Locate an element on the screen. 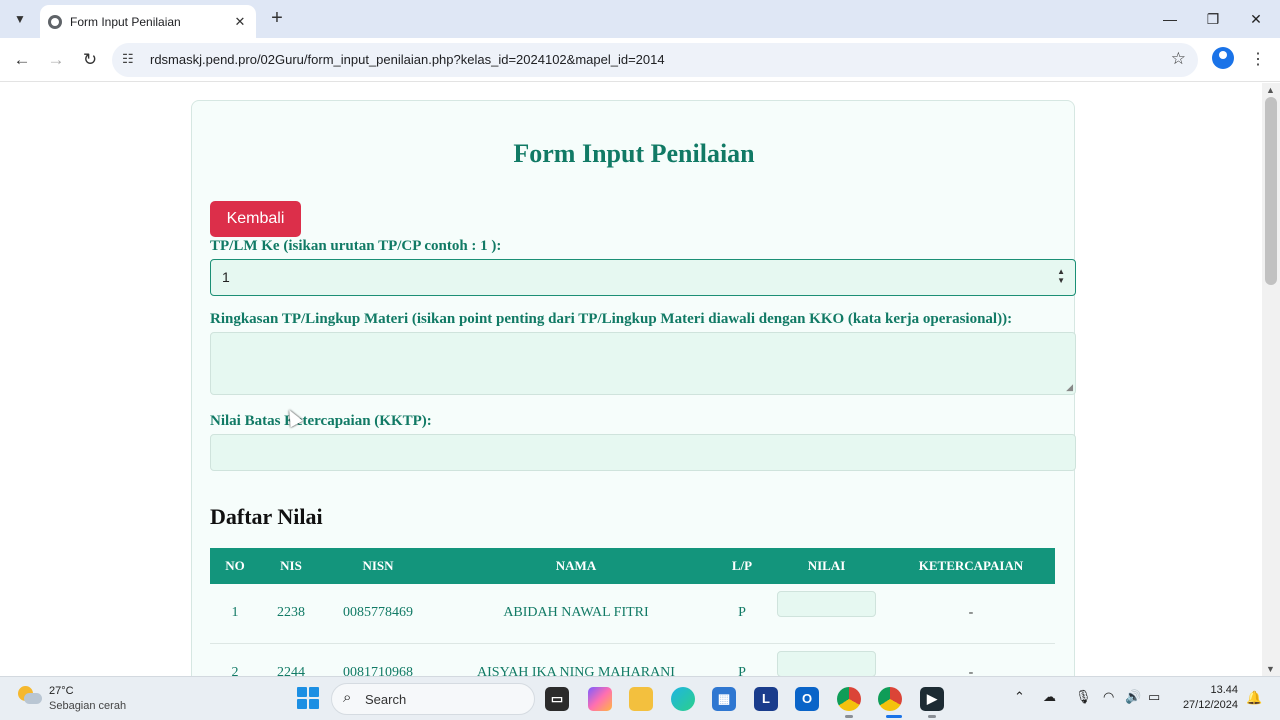 The image size is (1280, 720). tp-select-value: 1 is located at coordinates (226, 277).